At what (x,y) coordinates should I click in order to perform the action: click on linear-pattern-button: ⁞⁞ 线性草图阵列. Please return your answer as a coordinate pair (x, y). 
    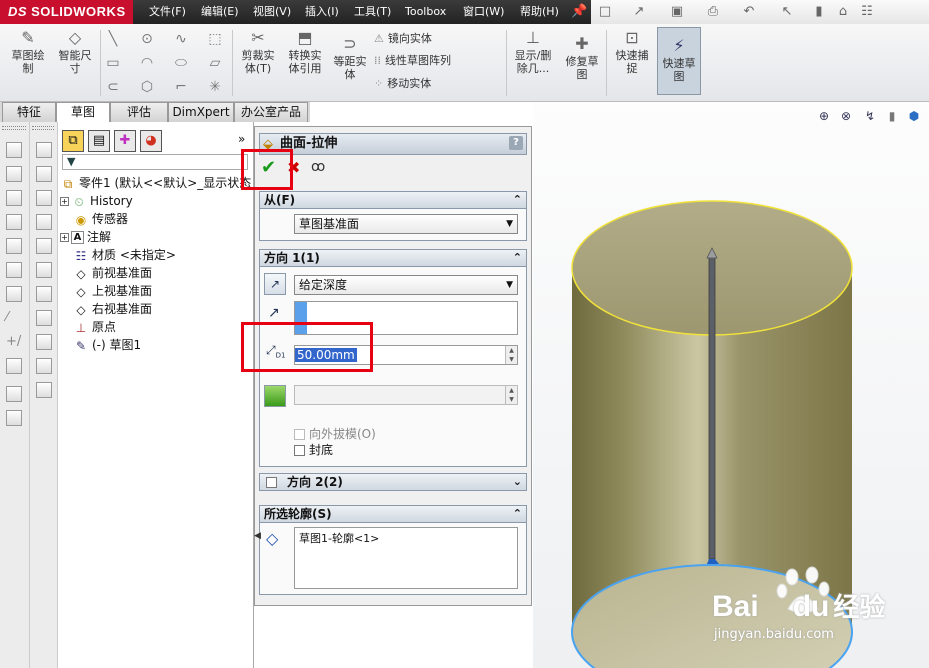
    Looking at the image, I should click on (412, 61).